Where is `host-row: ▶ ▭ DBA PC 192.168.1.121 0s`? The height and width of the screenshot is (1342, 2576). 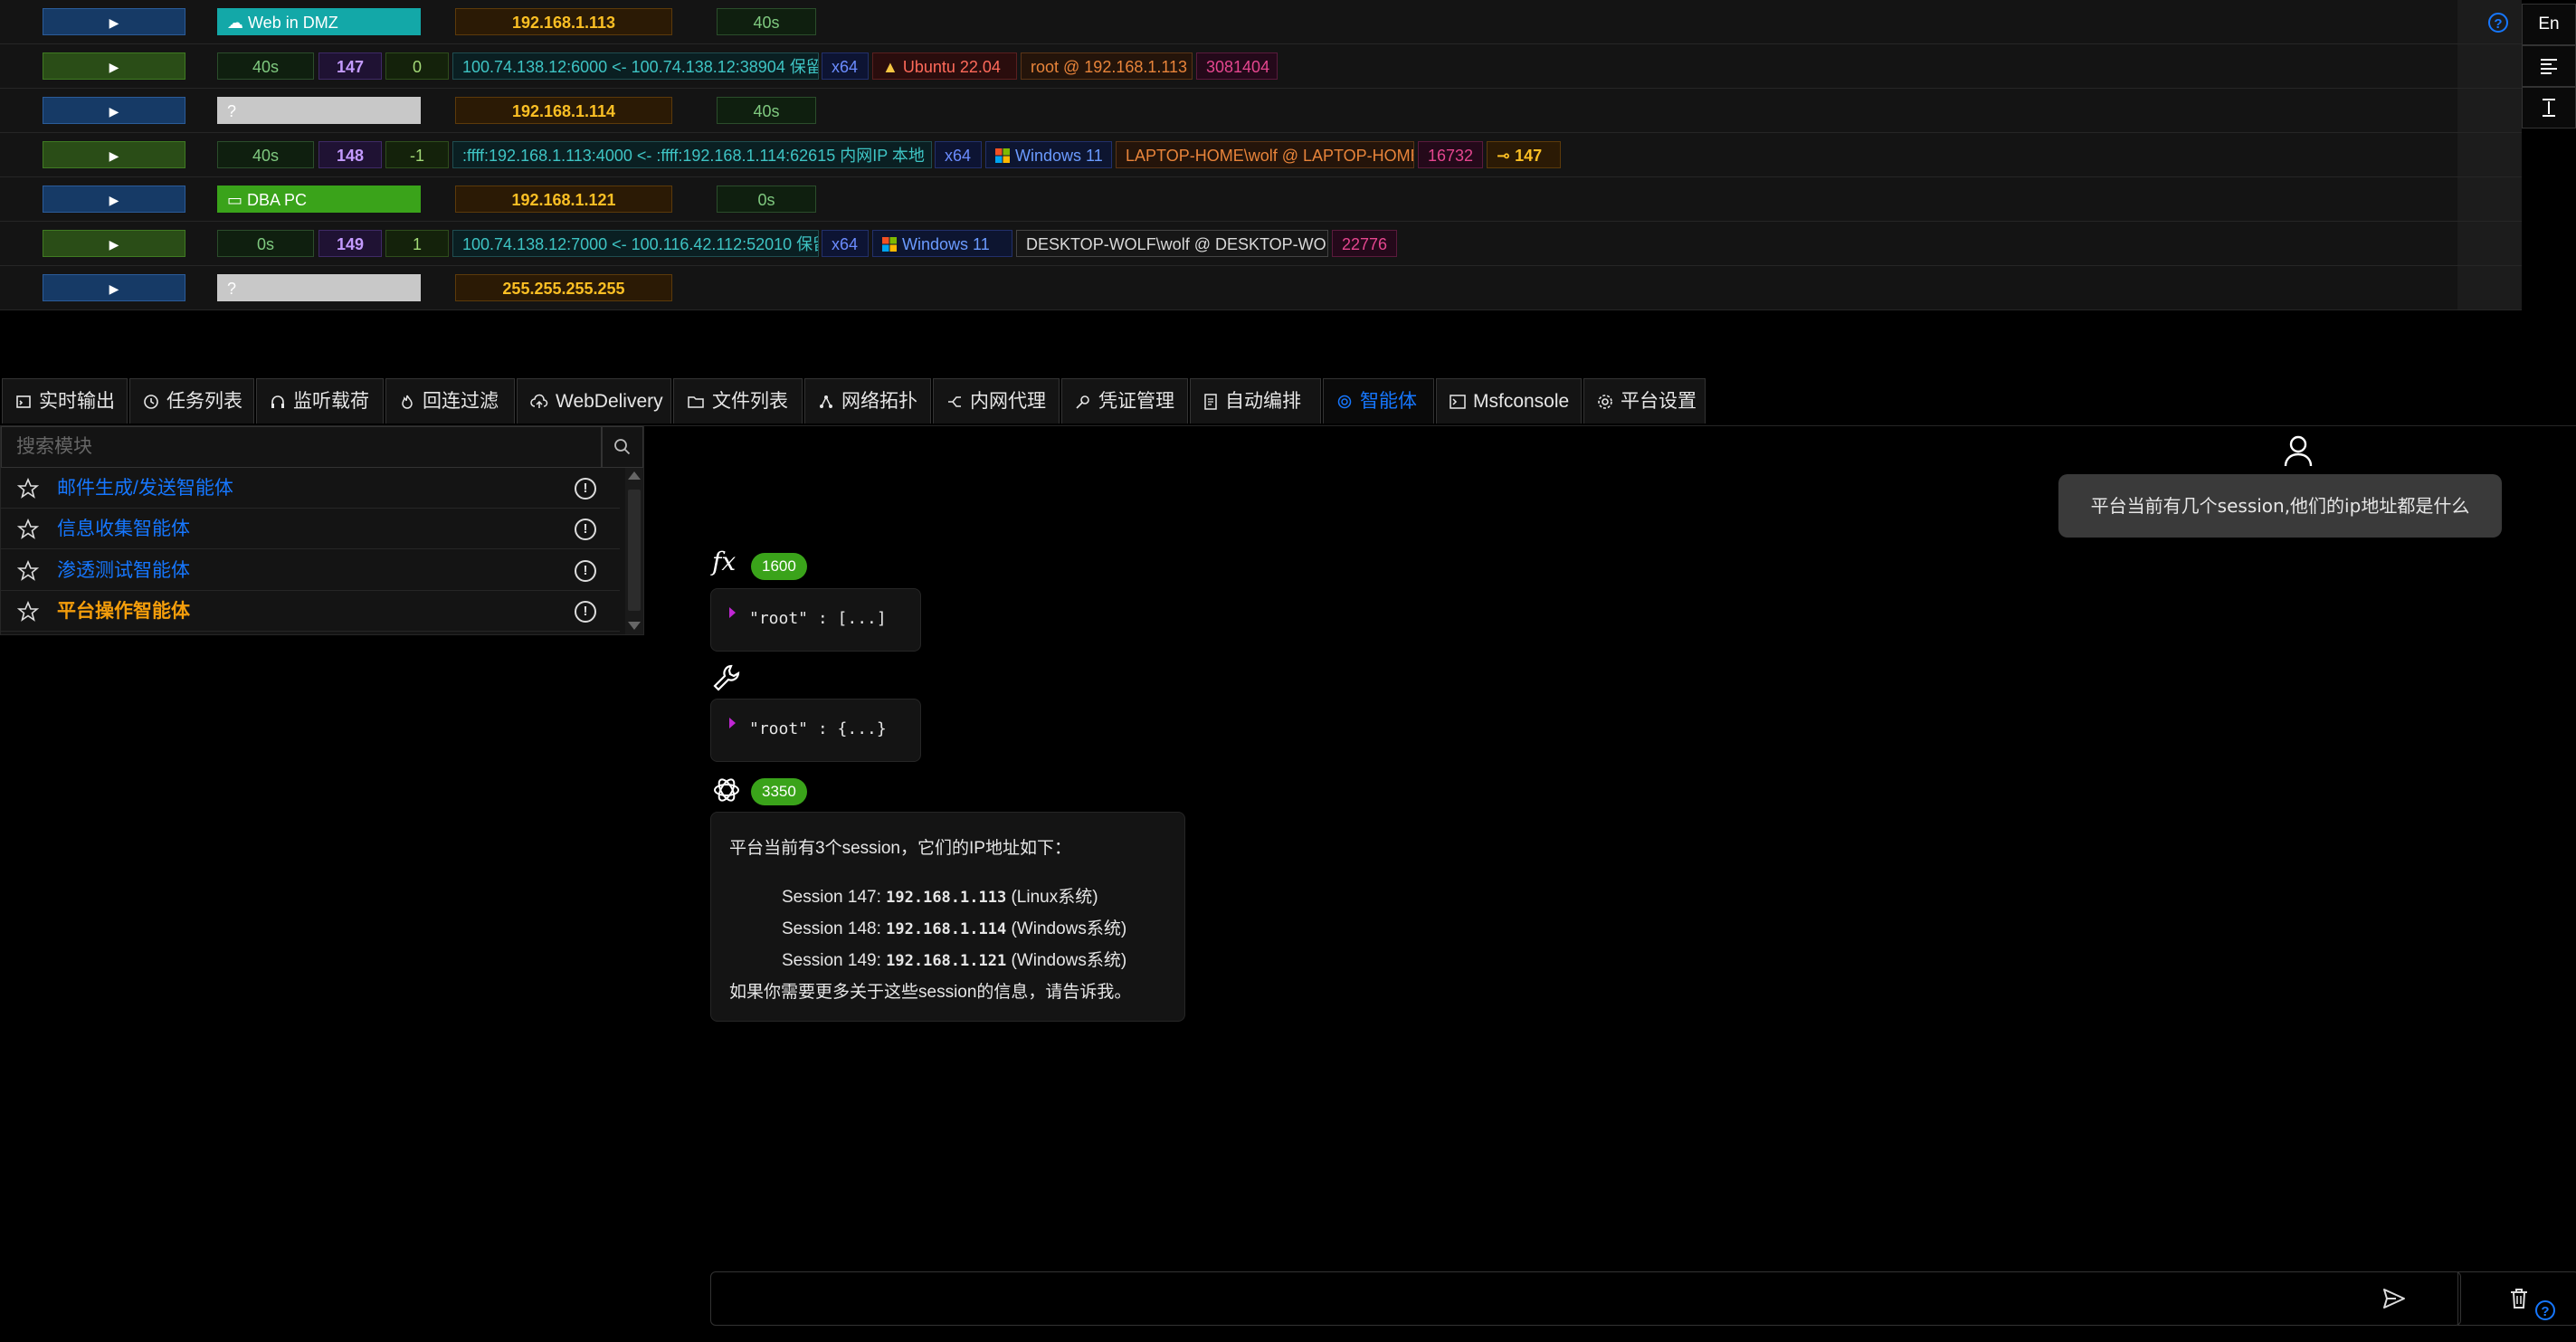 host-row: ▶ ▭ DBA PC 192.168.1.121 0s is located at coordinates (1261, 199).